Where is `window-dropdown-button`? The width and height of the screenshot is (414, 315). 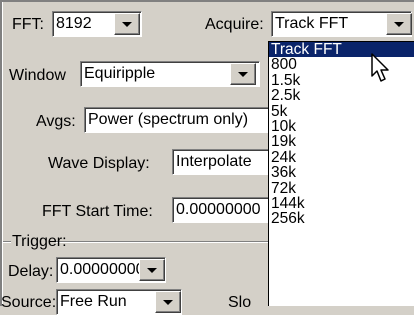
window-dropdown-button is located at coordinates (243, 74).